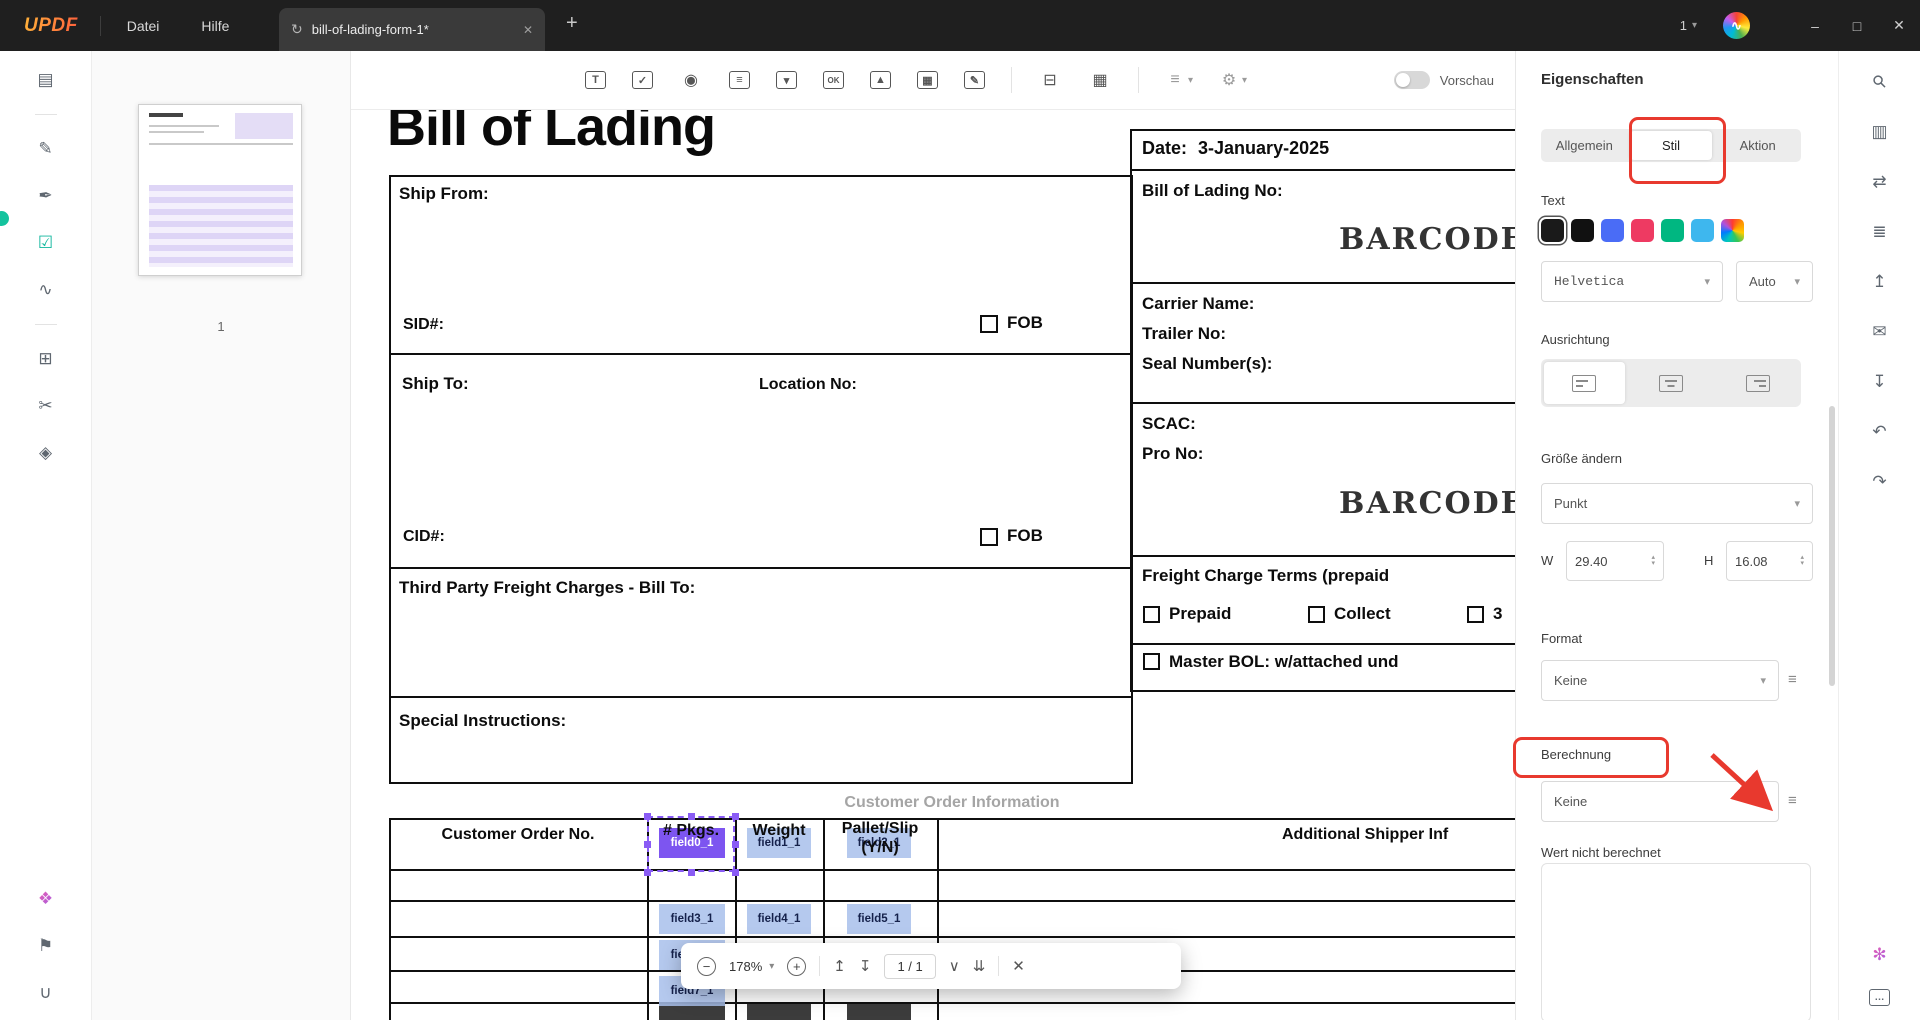 The height and width of the screenshot is (1020, 1920). Describe the element at coordinates (528, 30) in the screenshot. I see `tab-close-icon: ✕` at that location.